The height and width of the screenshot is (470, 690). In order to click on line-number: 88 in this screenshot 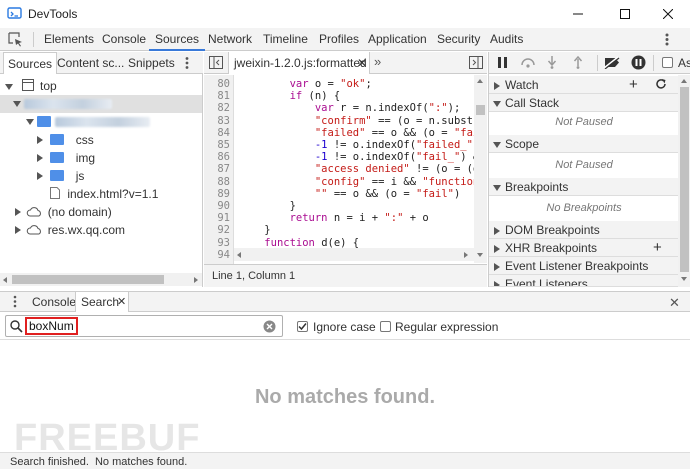, I will do `click(217, 182)`.